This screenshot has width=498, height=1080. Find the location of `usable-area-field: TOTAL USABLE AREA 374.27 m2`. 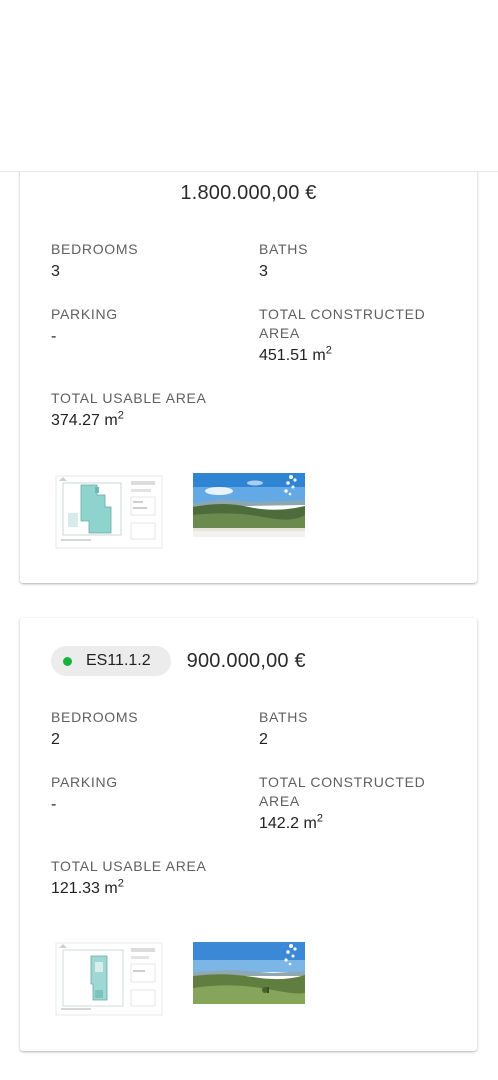

usable-area-field: TOTAL USABLE AREA 374.27 m2 is located at coordinates (146, 410).